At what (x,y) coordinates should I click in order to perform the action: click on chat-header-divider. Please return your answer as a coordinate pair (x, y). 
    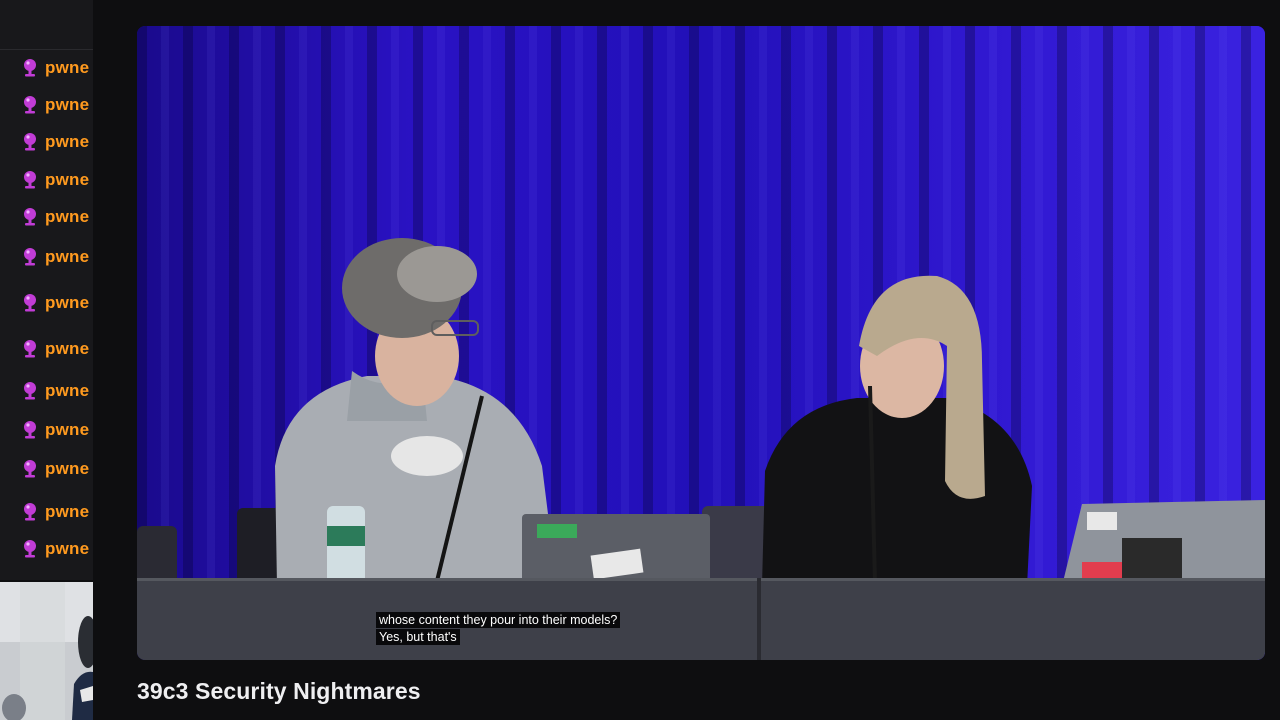
    Looking at the image, I should click on (46, 49).